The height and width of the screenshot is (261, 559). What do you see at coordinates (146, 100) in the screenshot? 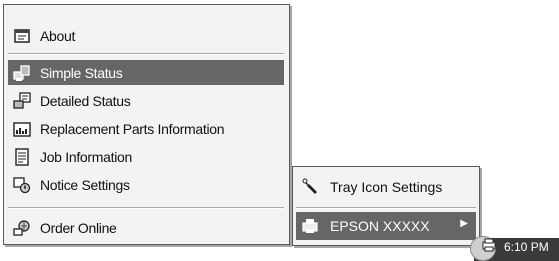
I see `menu-item-detailed-status: Detailed Status` at bounding box center [146, 100].